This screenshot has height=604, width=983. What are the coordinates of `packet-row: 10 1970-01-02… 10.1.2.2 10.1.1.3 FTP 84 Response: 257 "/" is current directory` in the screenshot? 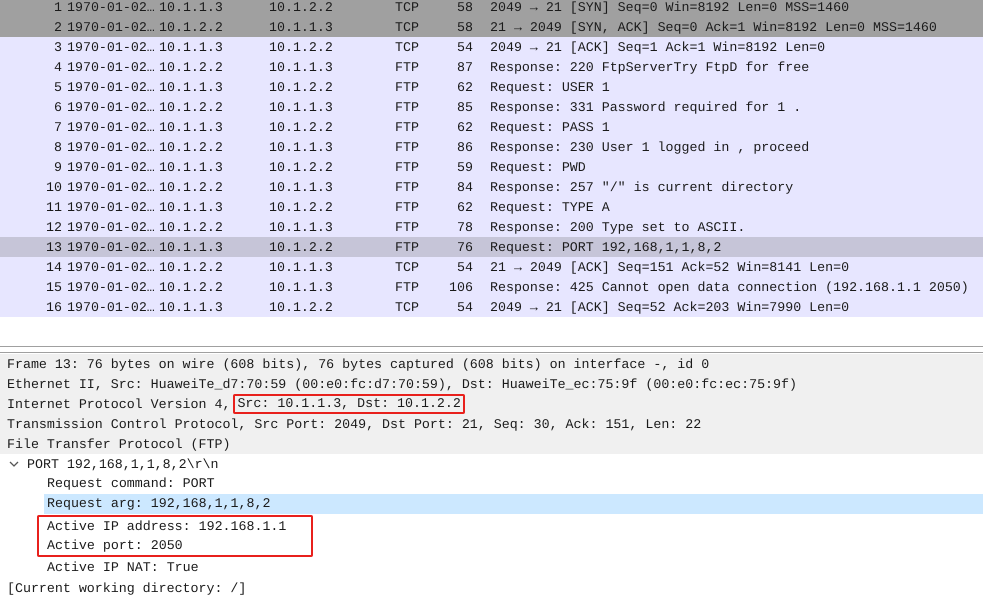 It's located at (491, 187).